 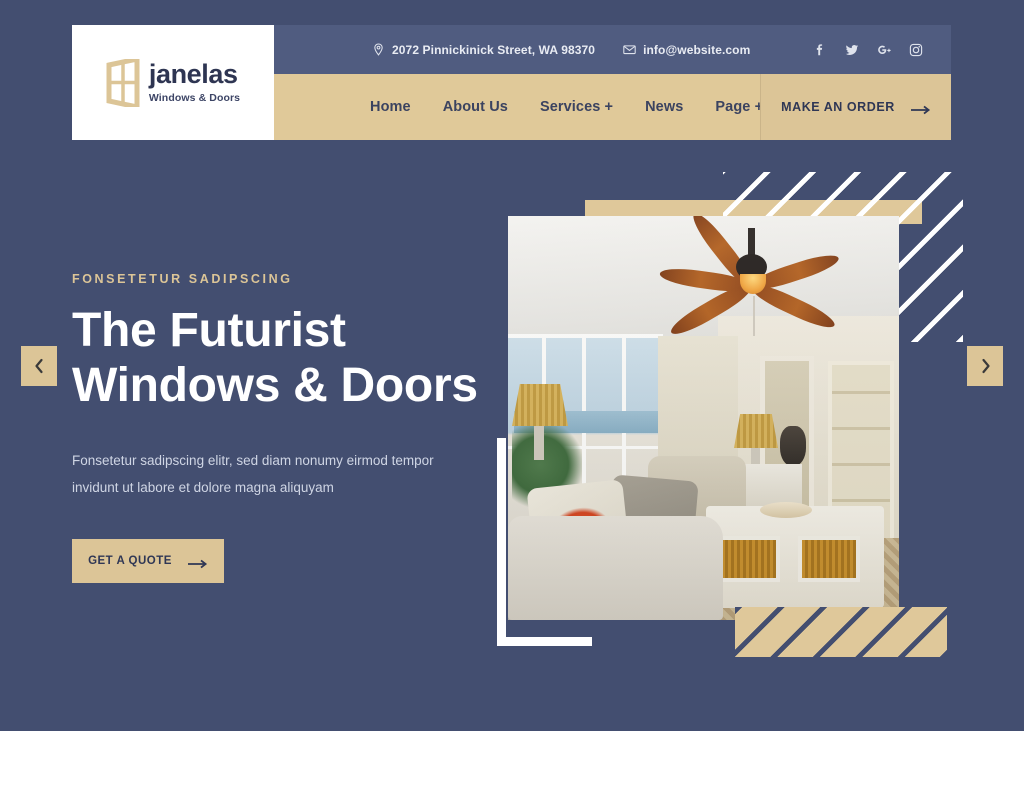 What do you see at coordinates (182, 279) in the screenshot?
I see `hero-eyebrow: FONSETETUR SADIPSCING` at bounding box center [182, 279].